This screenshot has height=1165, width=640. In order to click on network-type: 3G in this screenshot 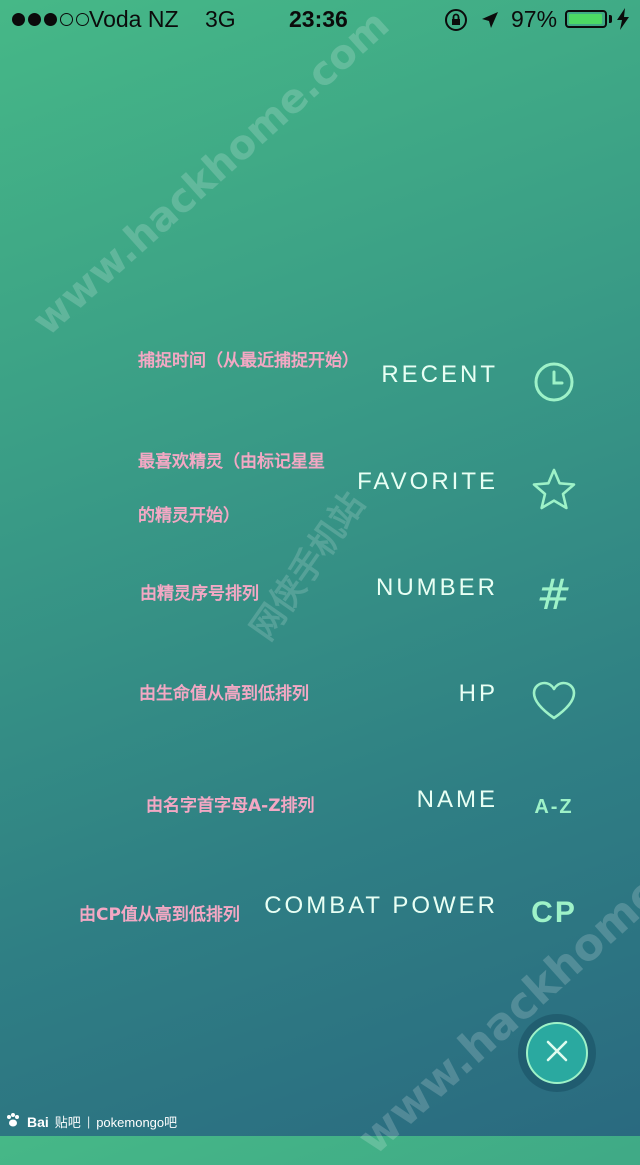, I will do `click(220, 19)`.